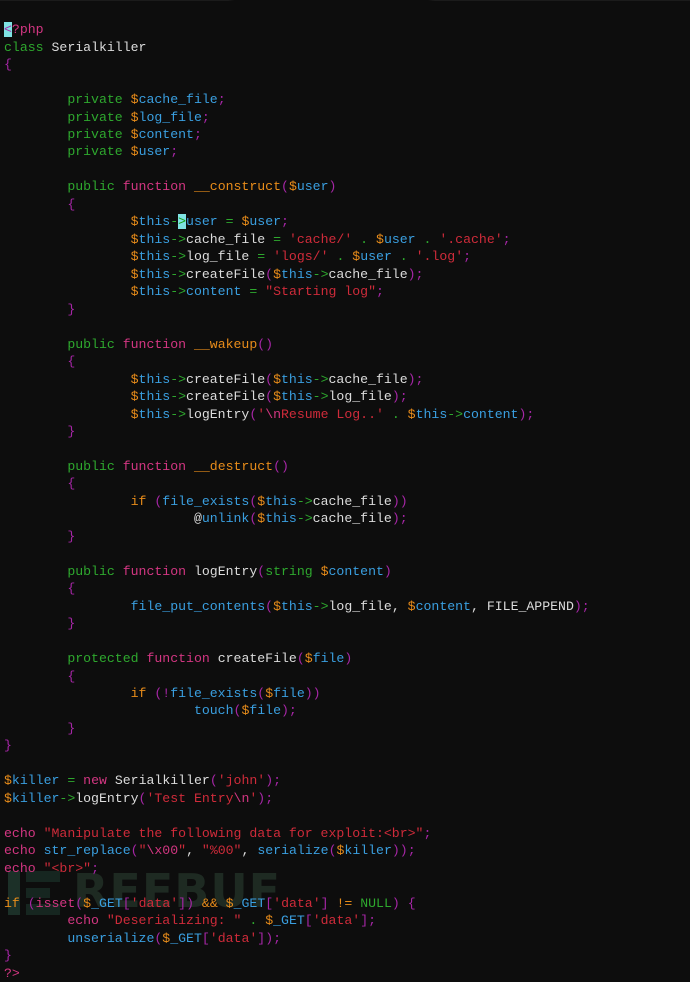 The image size is (690, 982). What do you see at coordinates (344, 903) in the screenshot?
I see `code-token: !=` at bounding box center [344, 903].